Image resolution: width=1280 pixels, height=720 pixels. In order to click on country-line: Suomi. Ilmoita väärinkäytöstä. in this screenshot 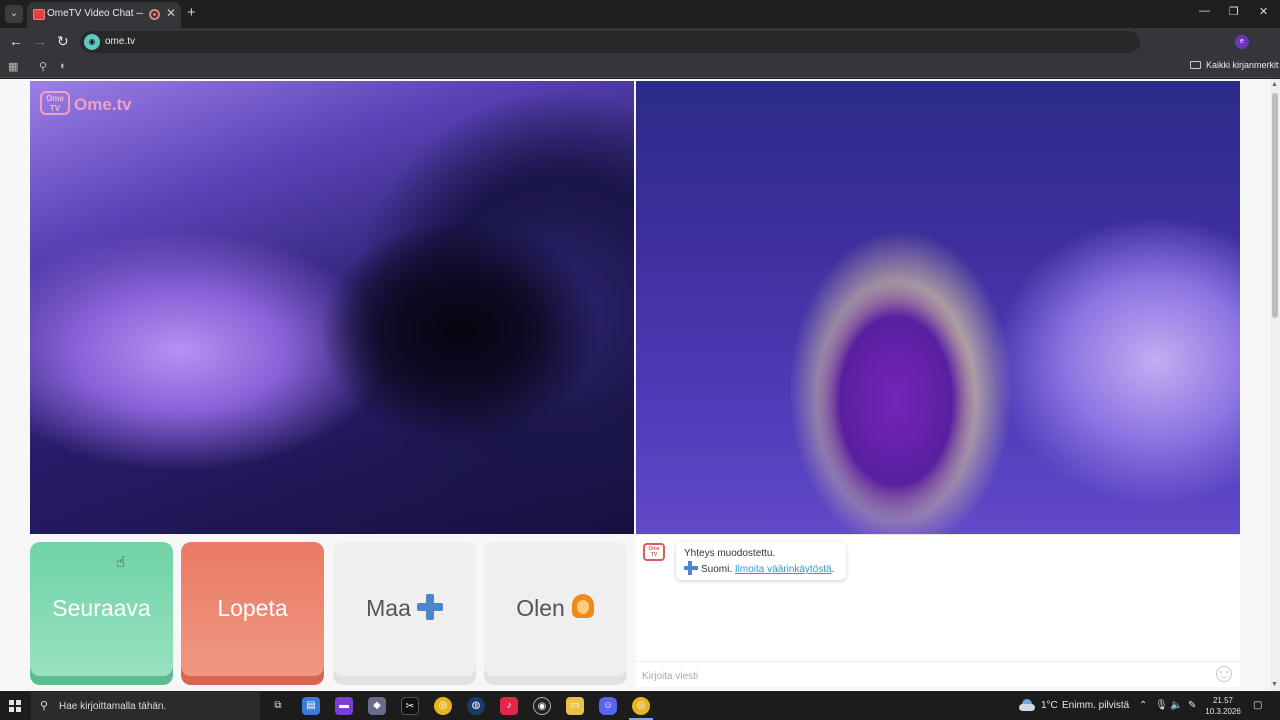, I will do `click(761, 569)`.